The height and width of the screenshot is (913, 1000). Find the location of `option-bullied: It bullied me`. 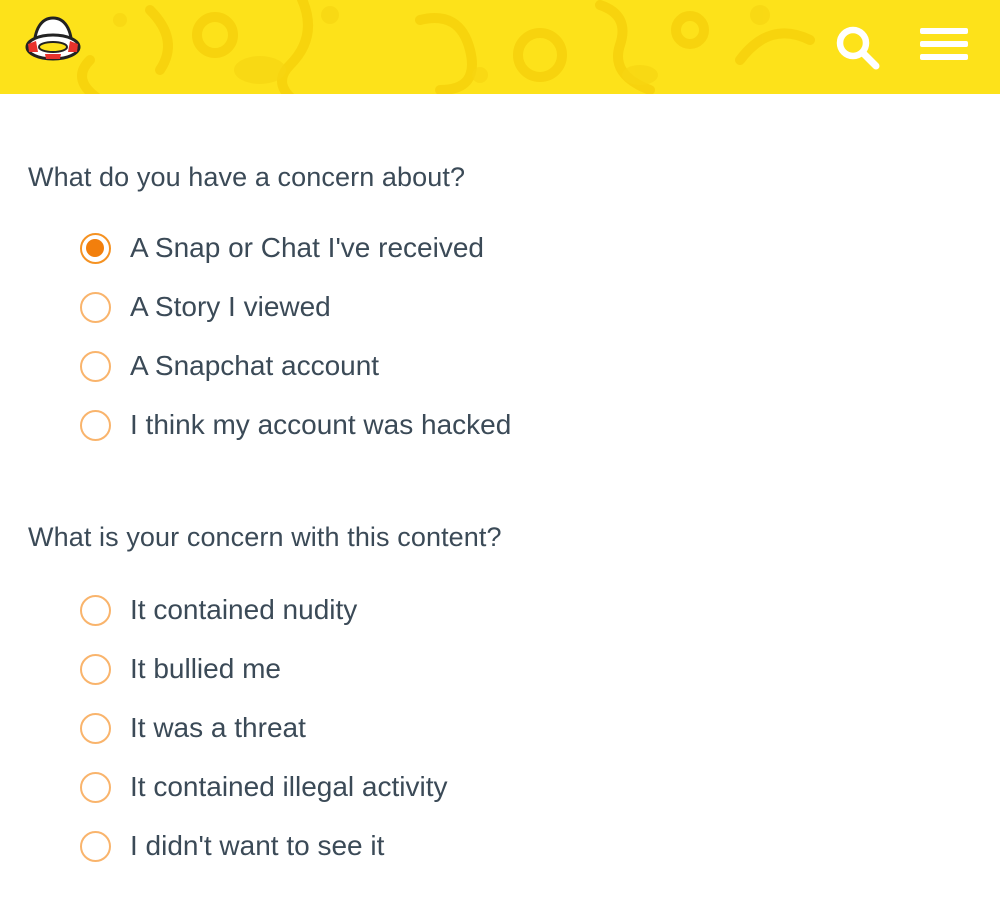

option-bullied: It bullied me is located at coordinates (180, 669).